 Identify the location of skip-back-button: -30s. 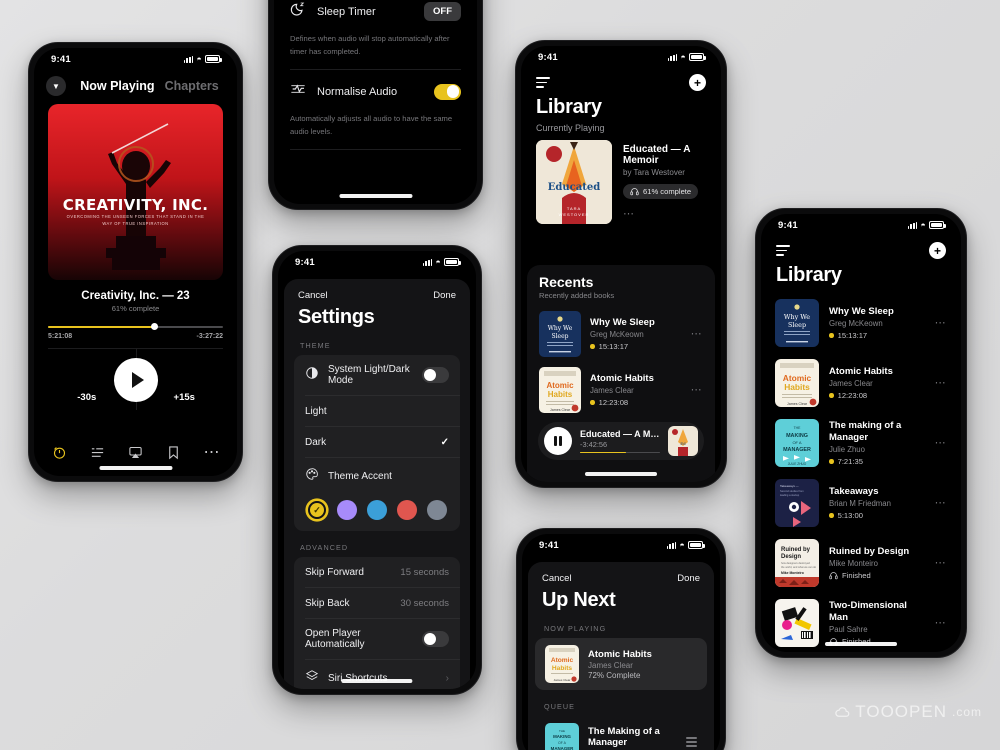
(86, 397).